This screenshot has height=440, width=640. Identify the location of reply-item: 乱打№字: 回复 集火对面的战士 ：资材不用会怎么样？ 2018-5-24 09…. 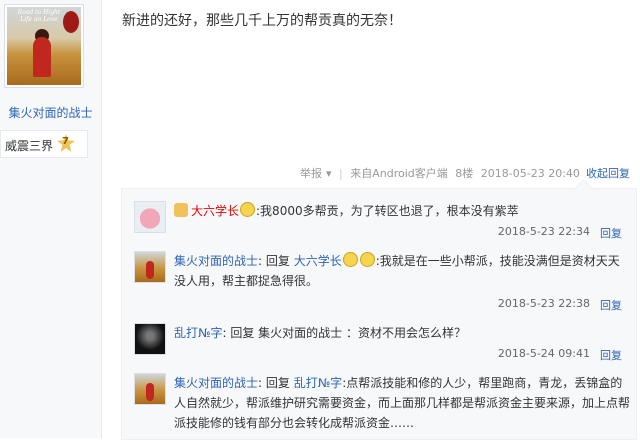
(382, 343).